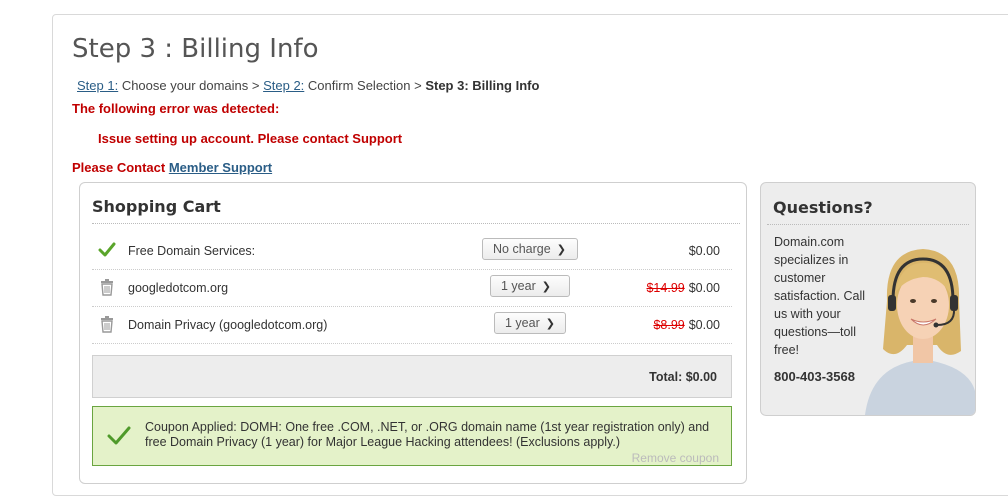 Image resolution: width=1008 pixels, height=496 pixels. Describe the element at coordinates (283, 85) in the screenshot. I see `breadcrumb-step2-link: Step 2:` at that location.